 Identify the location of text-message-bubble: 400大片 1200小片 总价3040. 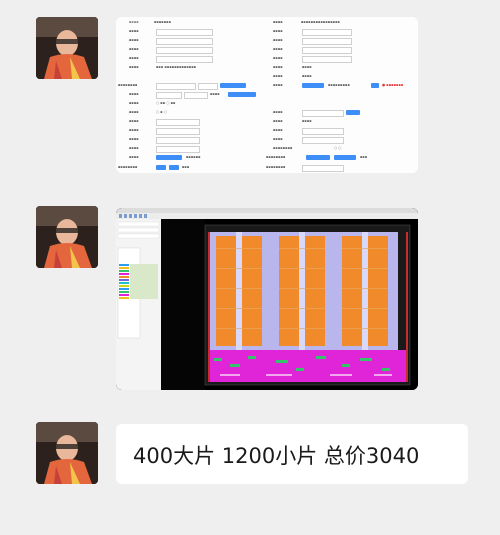
(292, 454).